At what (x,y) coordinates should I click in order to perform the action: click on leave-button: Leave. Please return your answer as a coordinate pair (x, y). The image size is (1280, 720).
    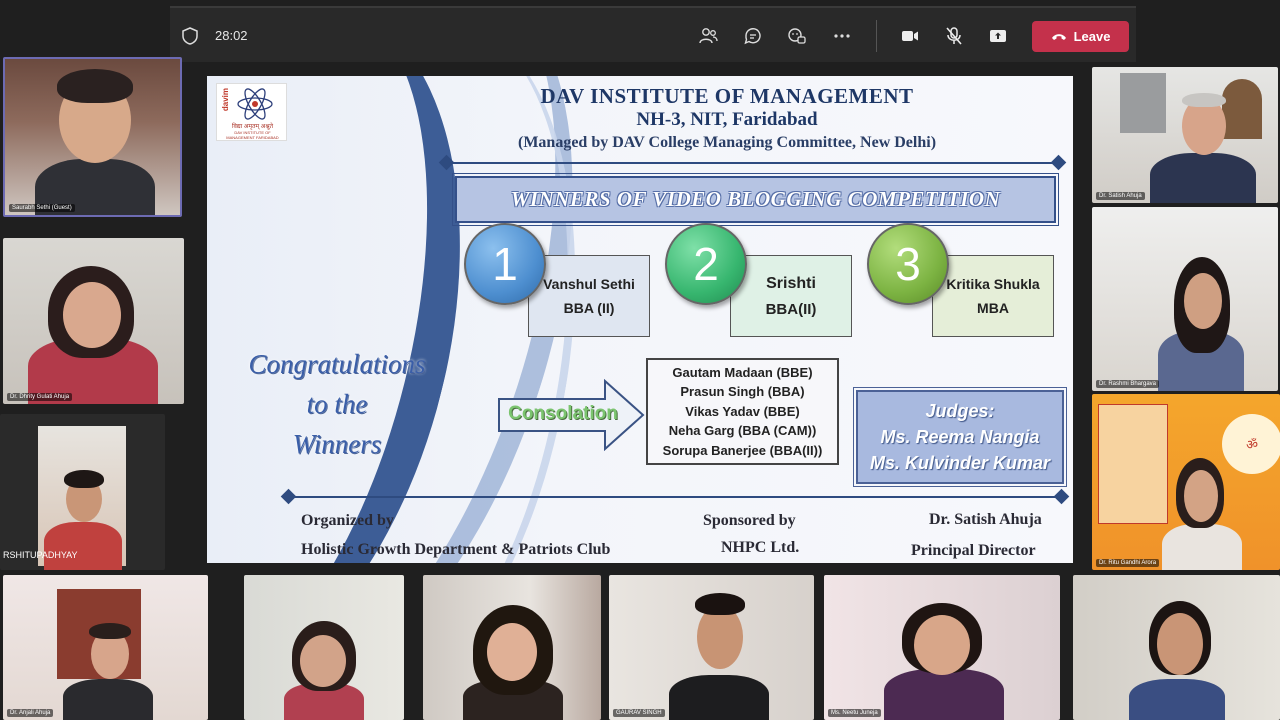
    Looking at the image, I should click on (1080, 36).